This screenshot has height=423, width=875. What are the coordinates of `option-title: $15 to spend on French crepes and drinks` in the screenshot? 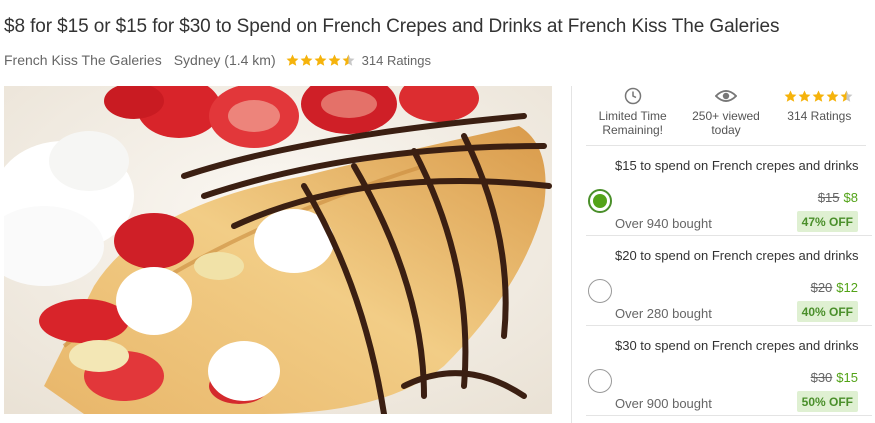 It's located at (737, 165).